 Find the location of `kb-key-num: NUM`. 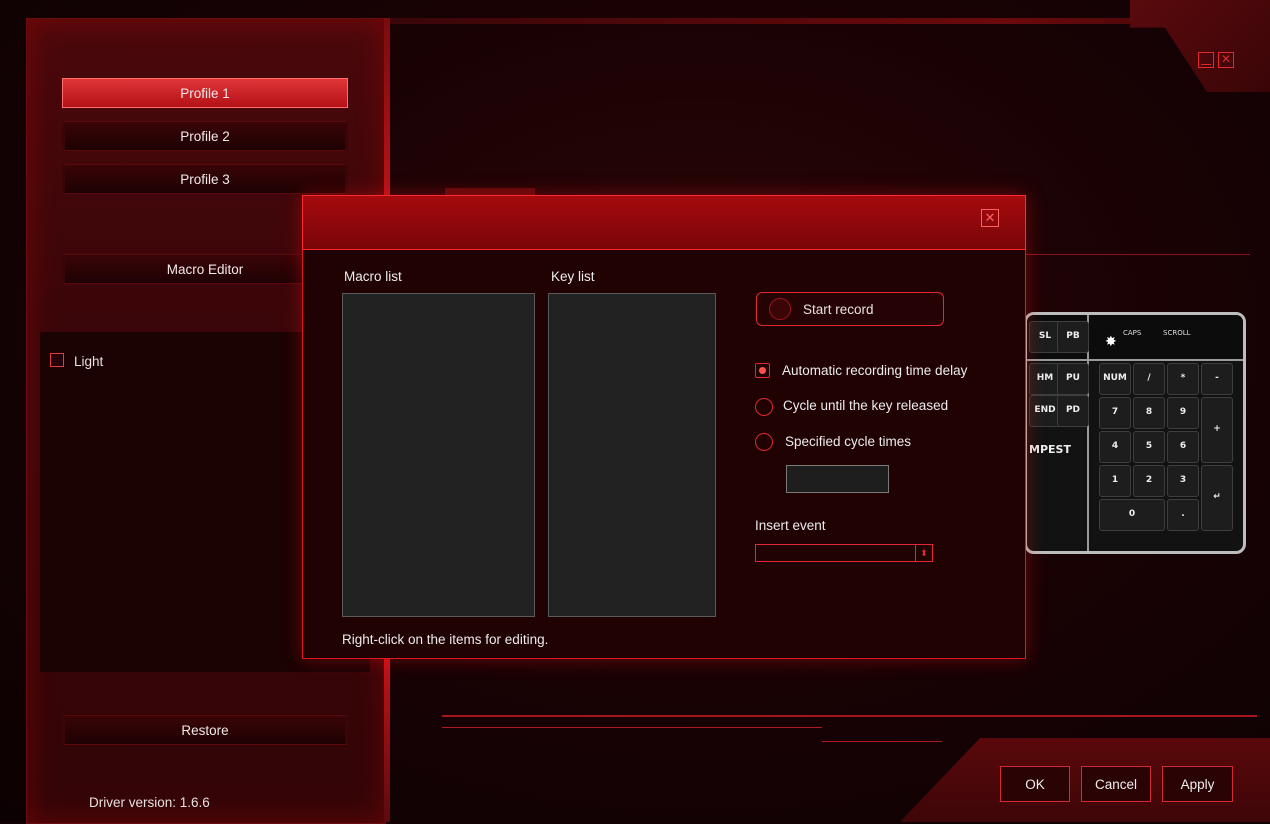

kb-key-num: NUM is located at coordinates (1115, 379).